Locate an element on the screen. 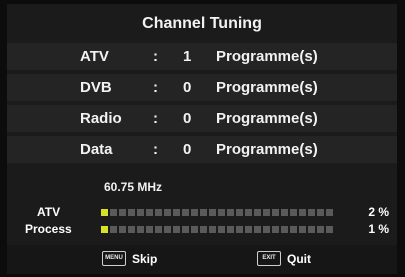 Image resolution: width=405 pixels, height=277 pixels. programme-row-dvb: DVB : 0 Programme(s) is located at coordinates (202, 87).